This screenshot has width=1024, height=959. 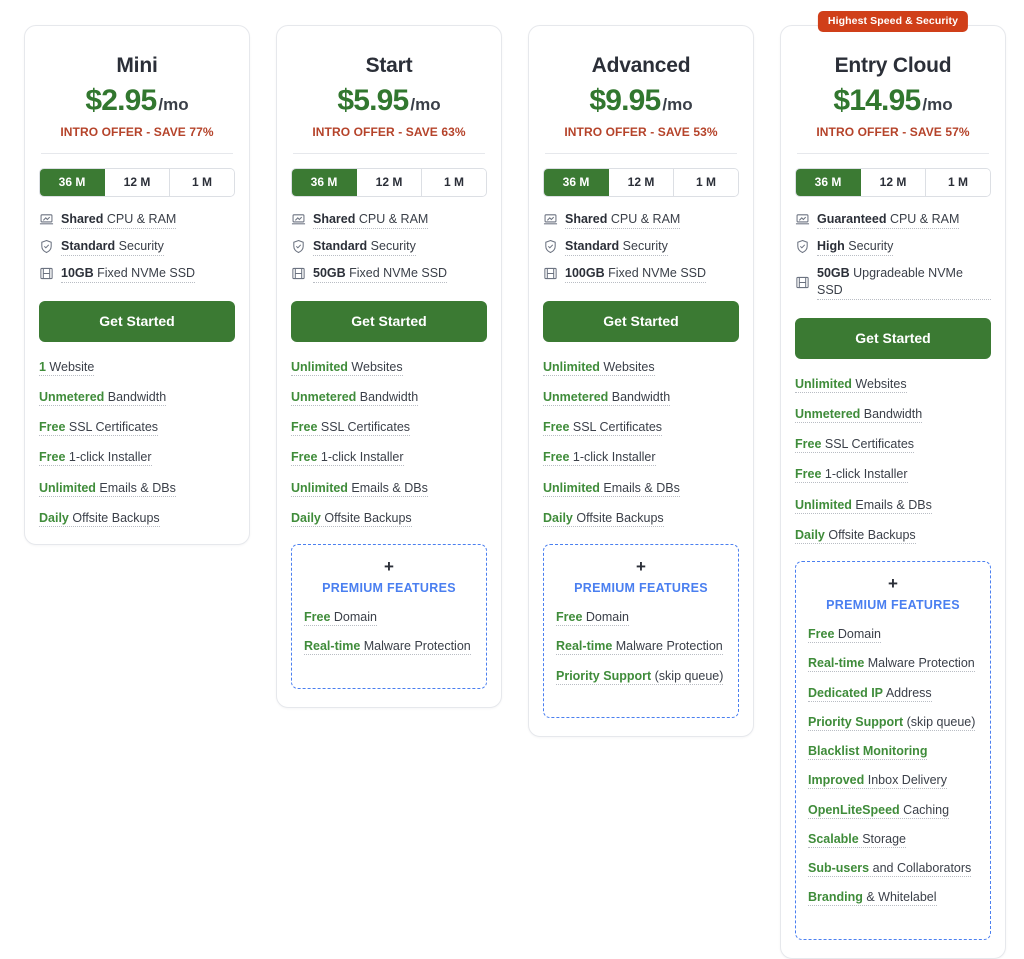 I want to click on premium-feature-highlight: OpenLiteSpeed, so click(x=854, y=809).